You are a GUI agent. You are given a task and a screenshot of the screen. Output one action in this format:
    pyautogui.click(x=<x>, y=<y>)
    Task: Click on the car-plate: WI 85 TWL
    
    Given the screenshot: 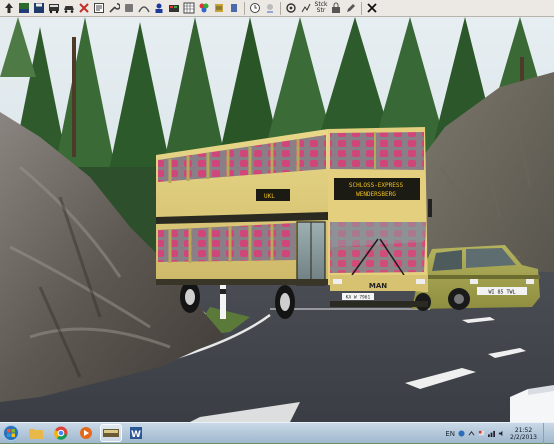 What is the action you would take?
    pyautogui.click(x=501, y=293)
    